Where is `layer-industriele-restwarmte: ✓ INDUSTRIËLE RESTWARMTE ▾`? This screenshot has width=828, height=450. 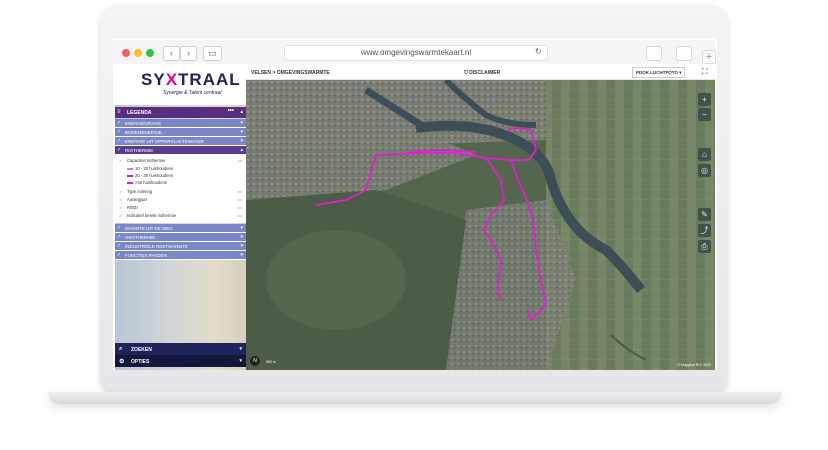
layer-industriele-restwarmte: ✓ INDUSTRIËLE RESTWARMTE ▾ is located at coordinates (180, 246).